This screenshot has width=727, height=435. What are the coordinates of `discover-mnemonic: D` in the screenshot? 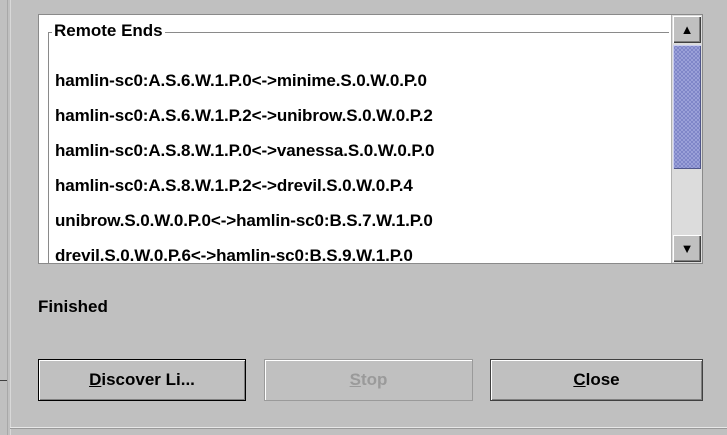 It's located at (95, 379).